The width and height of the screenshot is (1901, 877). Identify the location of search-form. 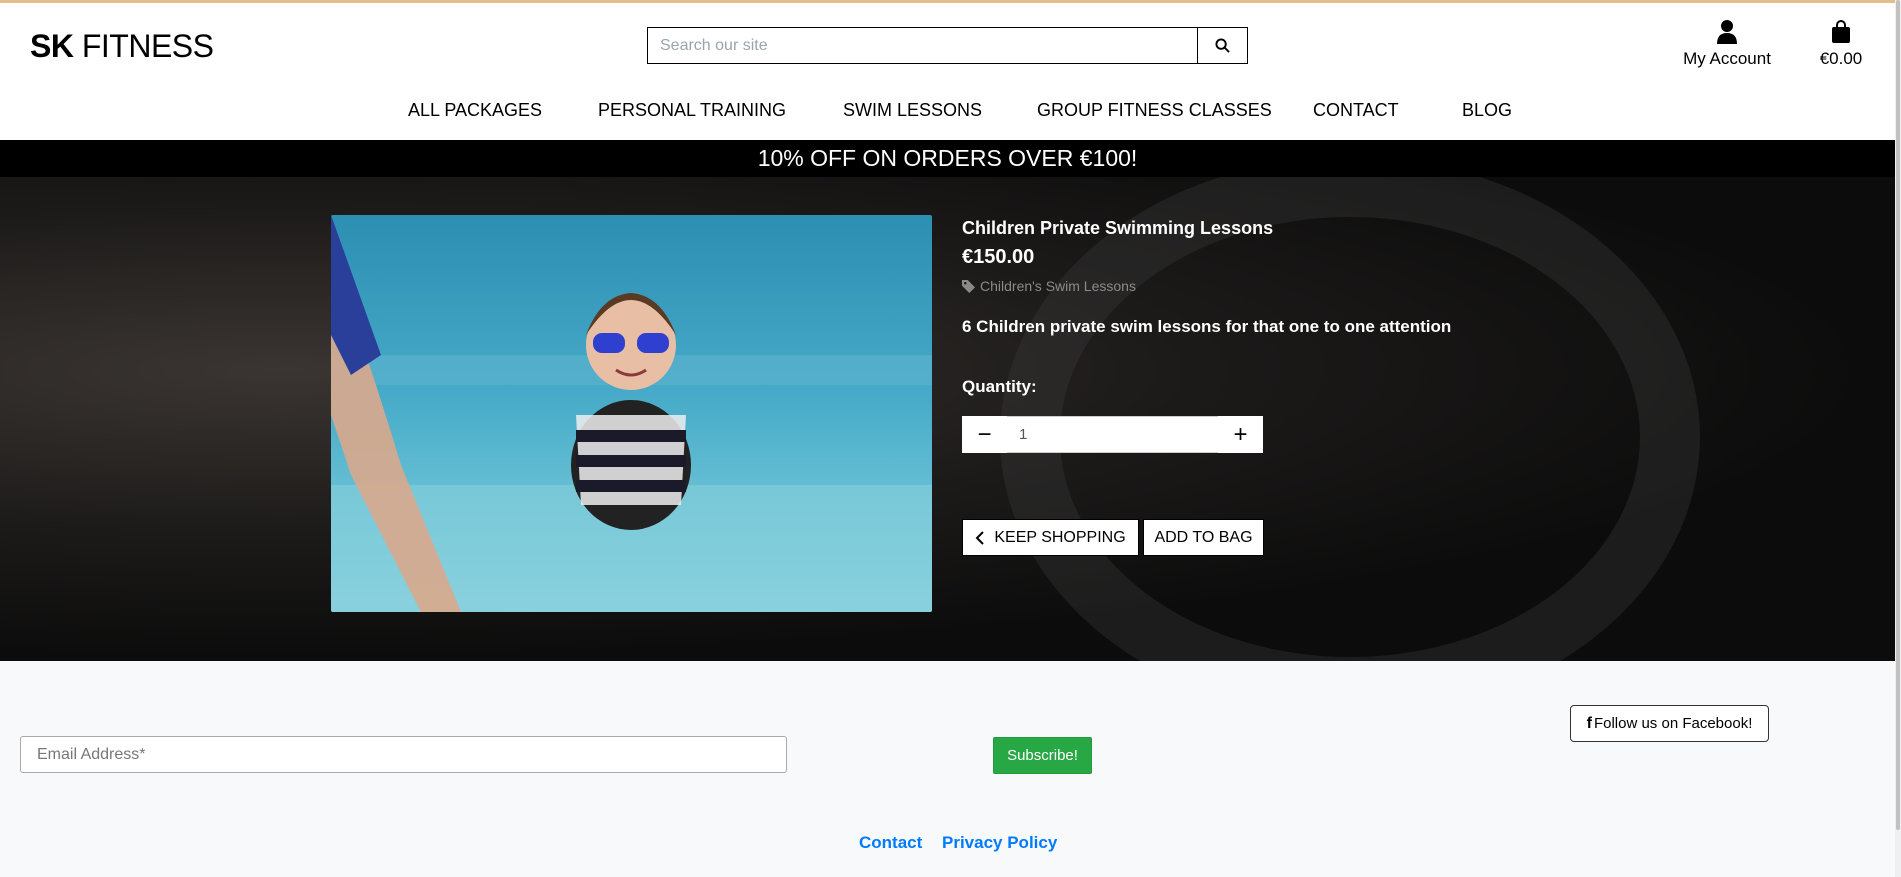
(947, 45).